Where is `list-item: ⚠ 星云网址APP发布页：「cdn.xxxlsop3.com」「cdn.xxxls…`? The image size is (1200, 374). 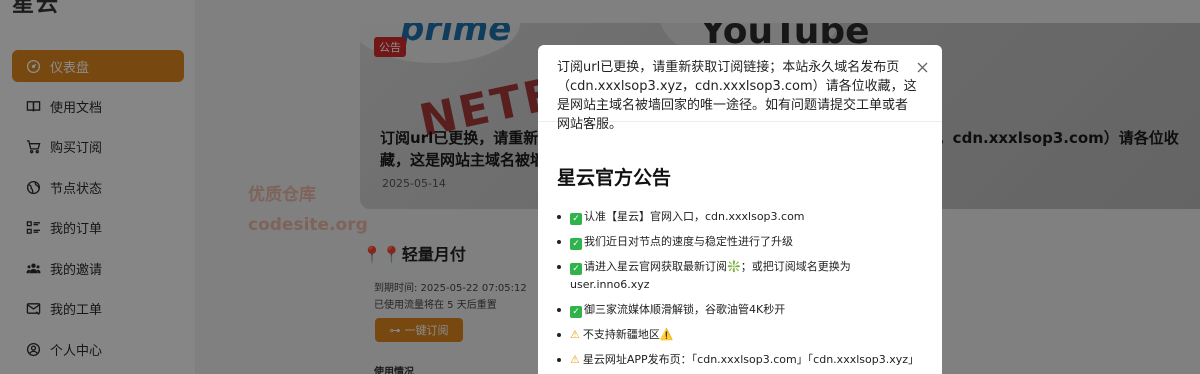 list-item: ⚠ 星云网址APP发布页：「cdn.xxxlsop3.com」「cdn.xxxls… is located at coordinates (743, 360).